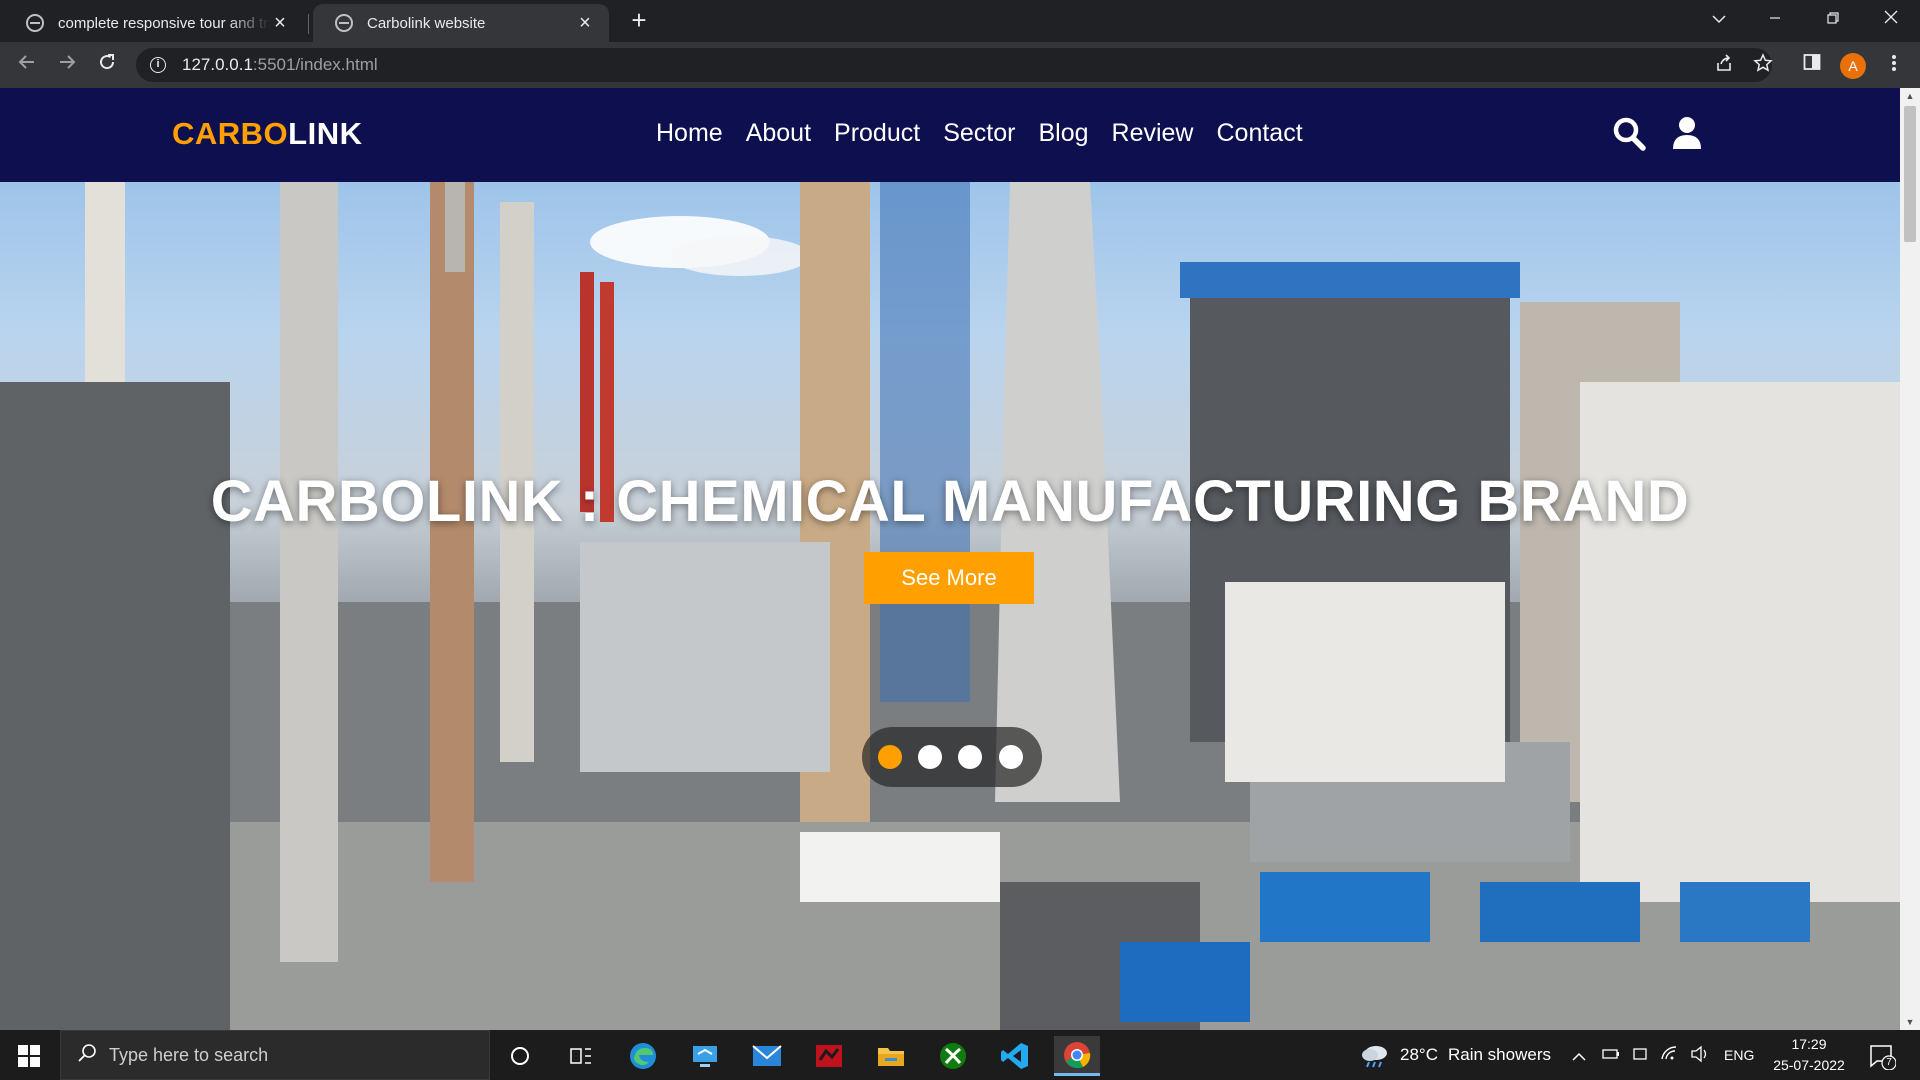 The height and width of the screenshot is (1080, 1920). What do you see at coordinates (1063, 133) in the screenshot?
I see `nav-link-blog: Blog` at bounding box center [1063, 133].